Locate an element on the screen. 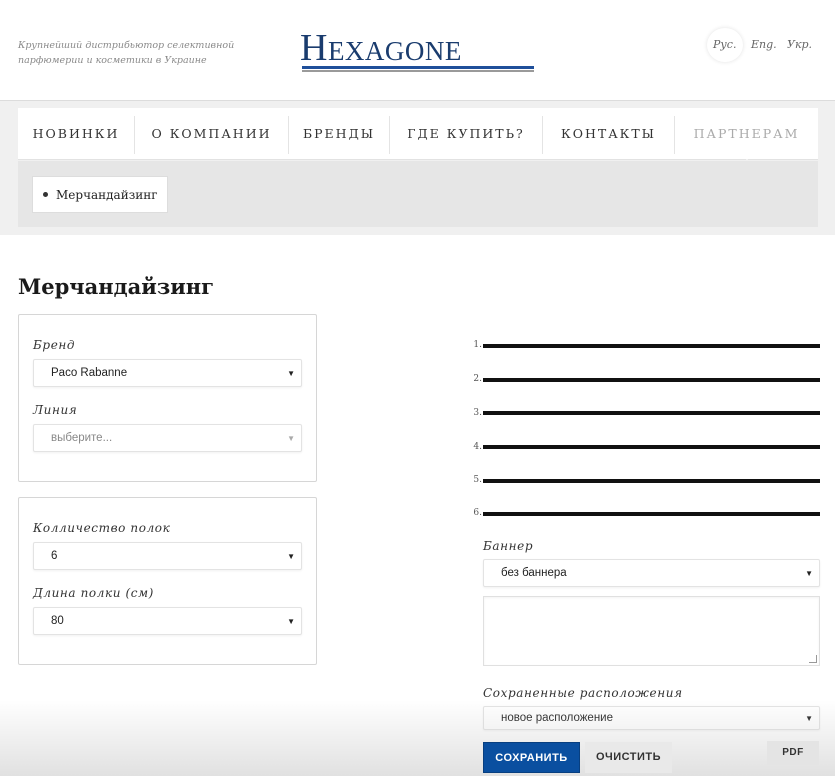  bullet-icon is located at coordinates (45, 194).